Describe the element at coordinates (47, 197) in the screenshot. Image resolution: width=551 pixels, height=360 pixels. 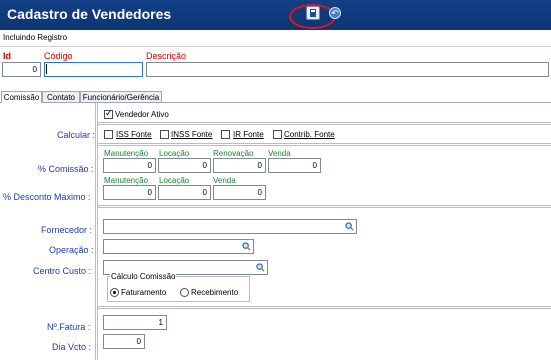
I see `pct-desconto-label: % Desconto Máximo :` at that location.